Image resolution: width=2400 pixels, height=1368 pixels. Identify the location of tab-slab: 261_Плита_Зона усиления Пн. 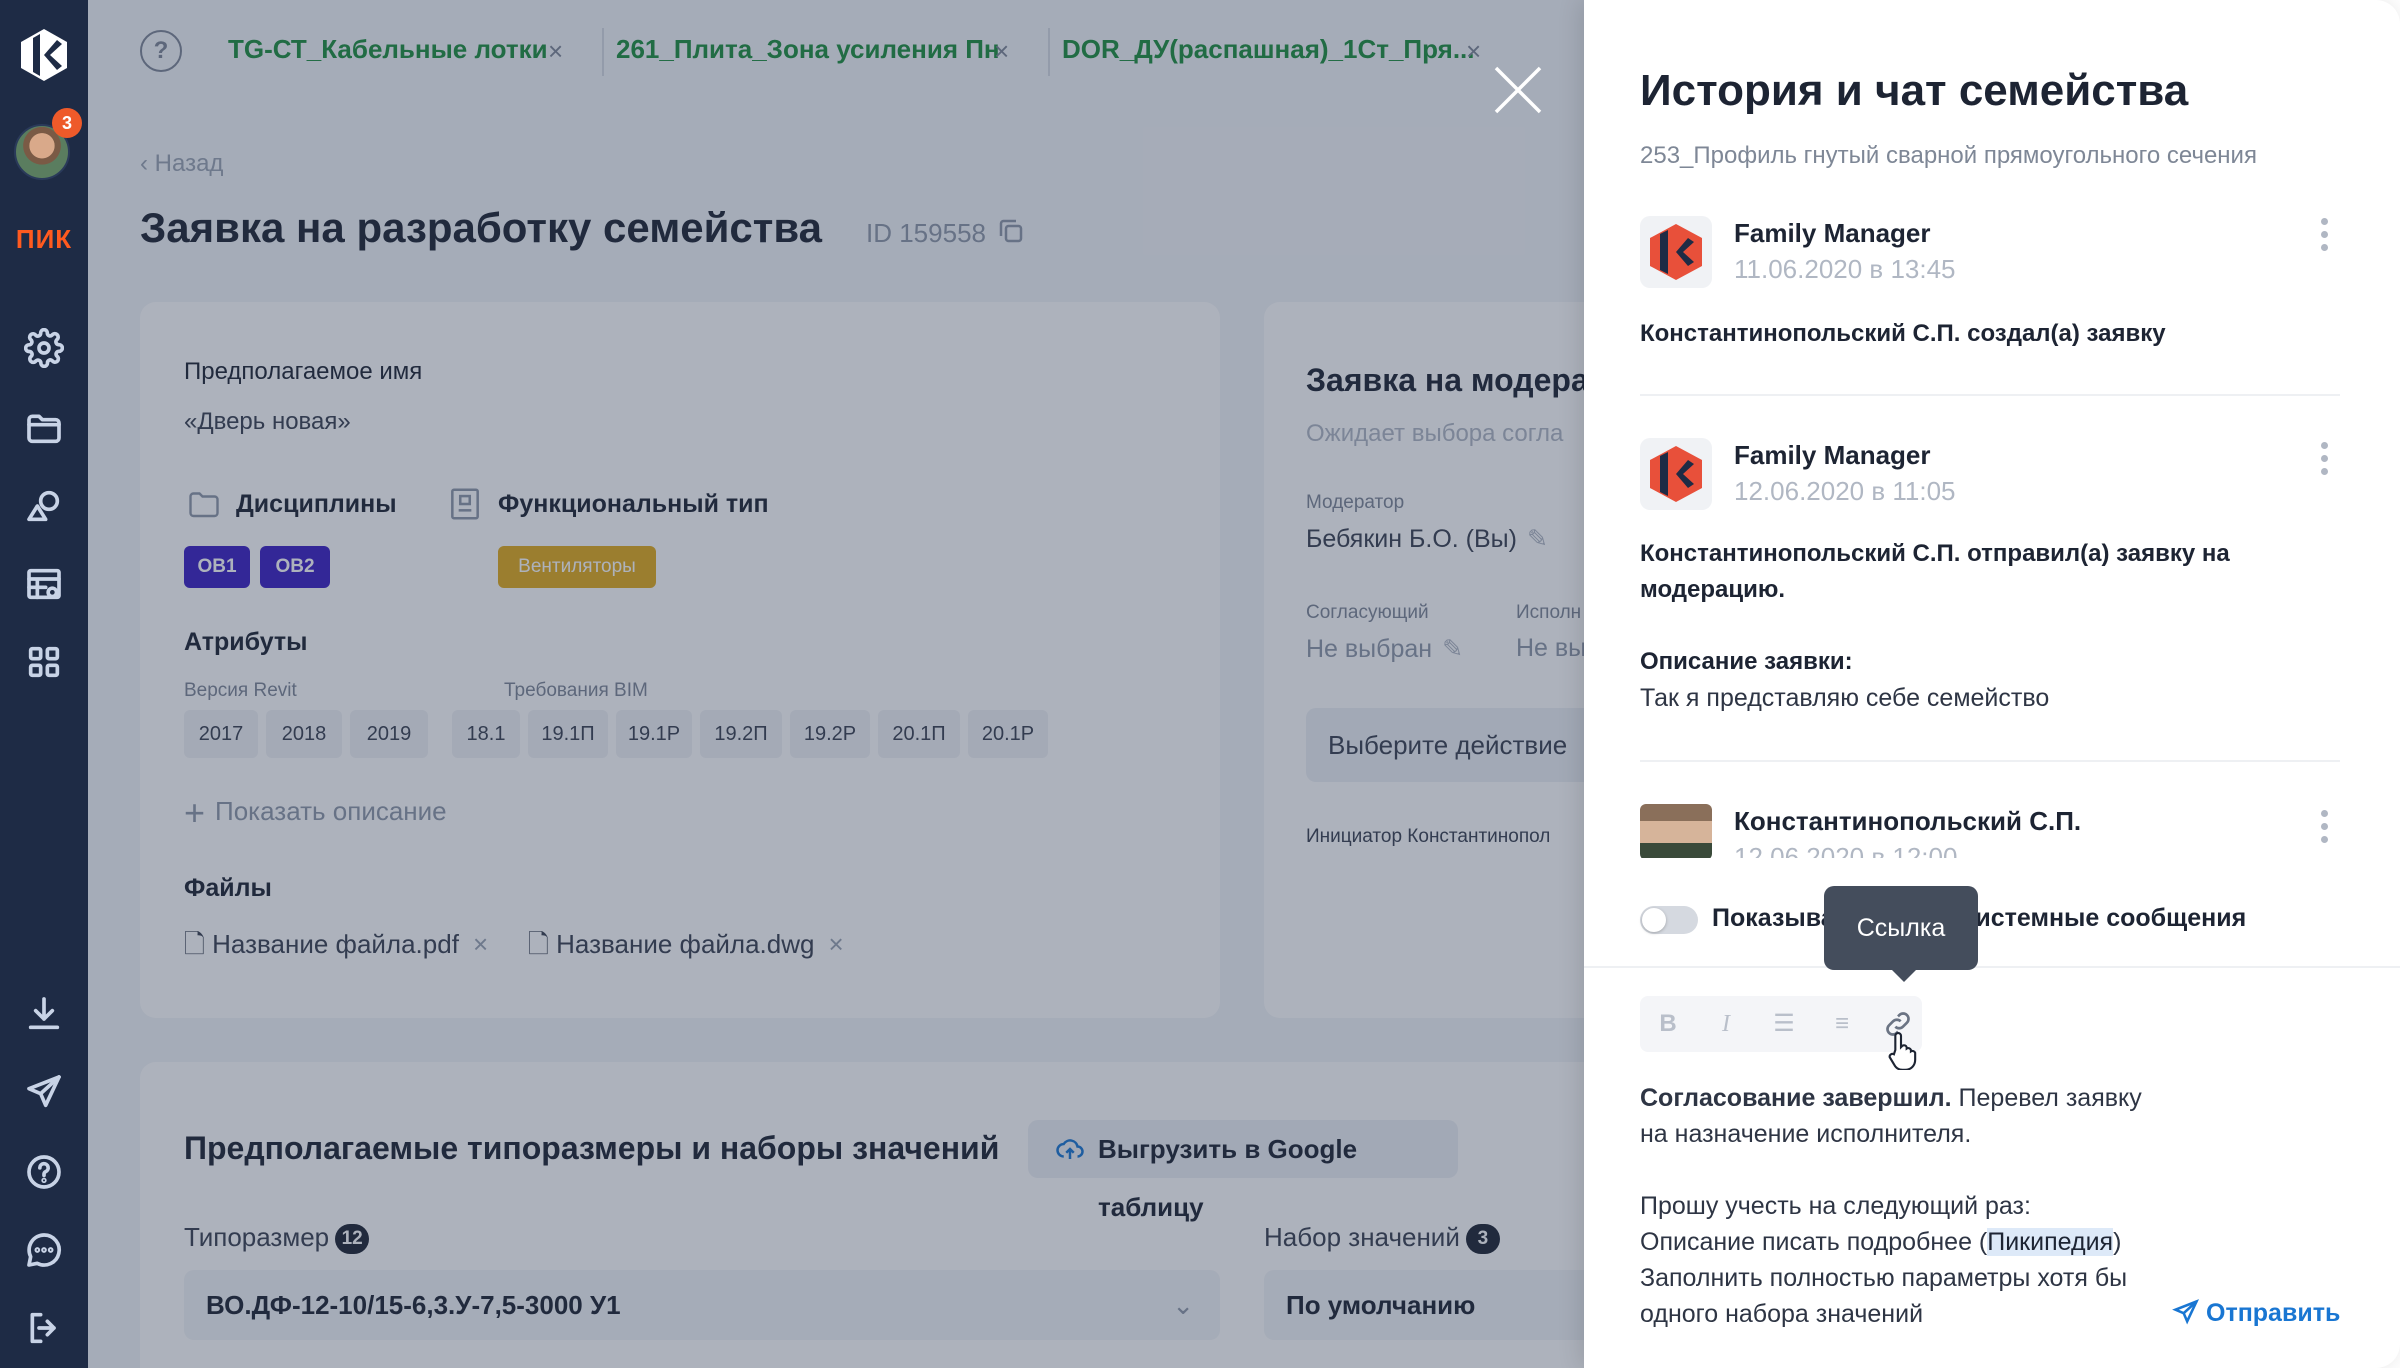
(808, 49).